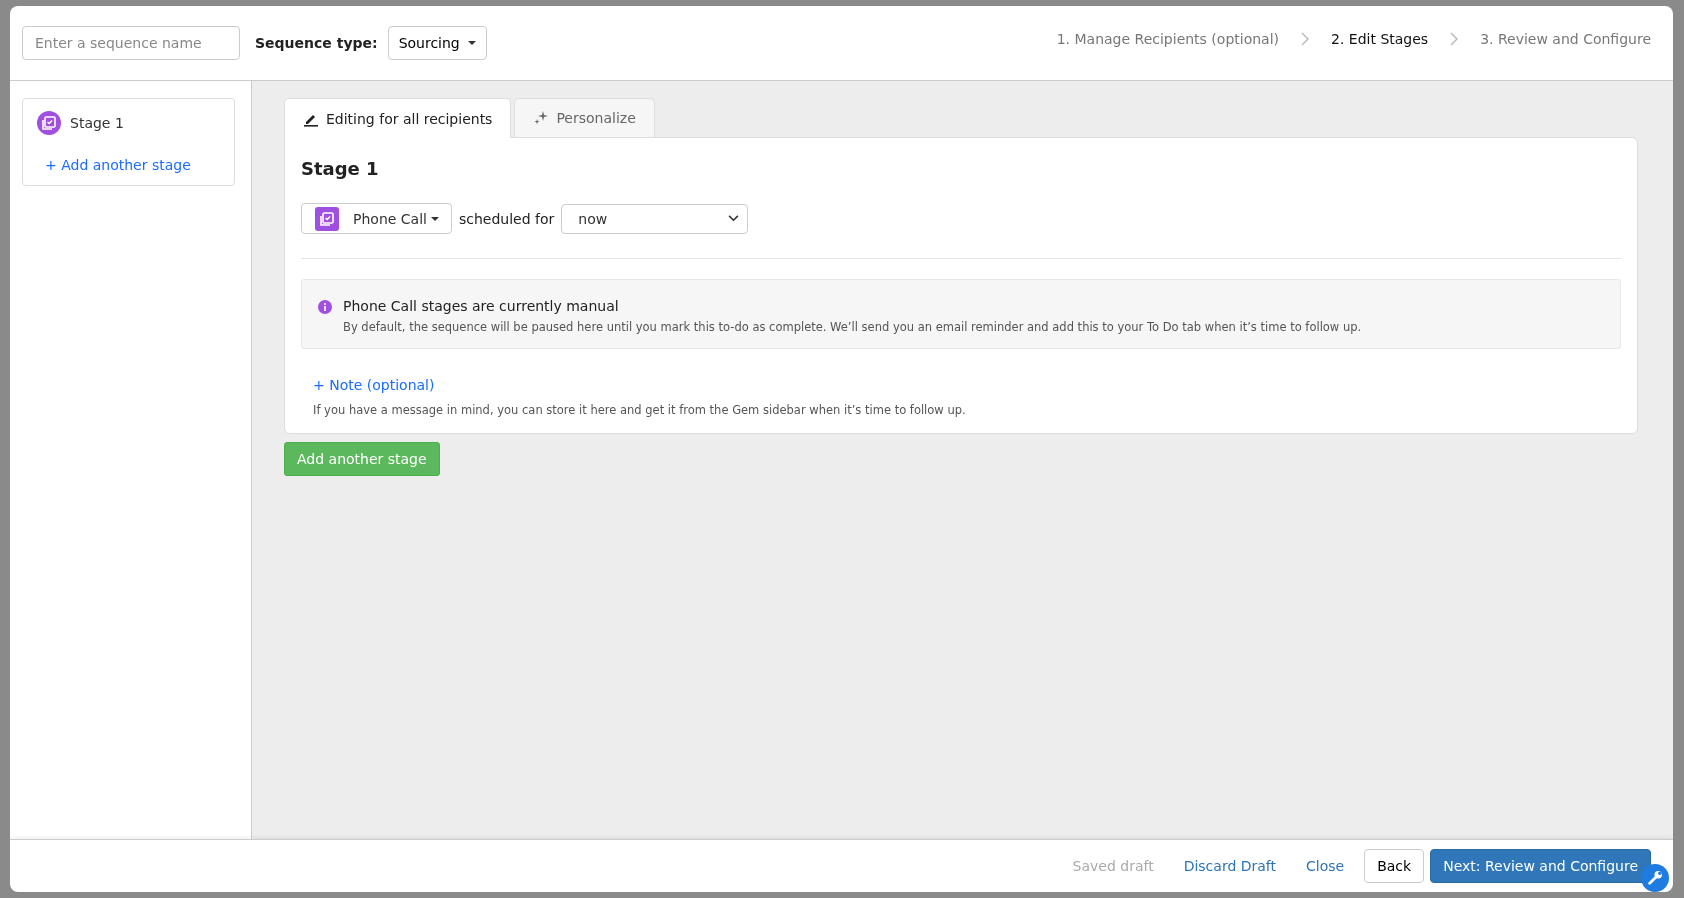 Image resolution: width=1684 pixels, height=898 pixels. I want to click on sequence-type-label: Sequence type:, so click(316, 43).